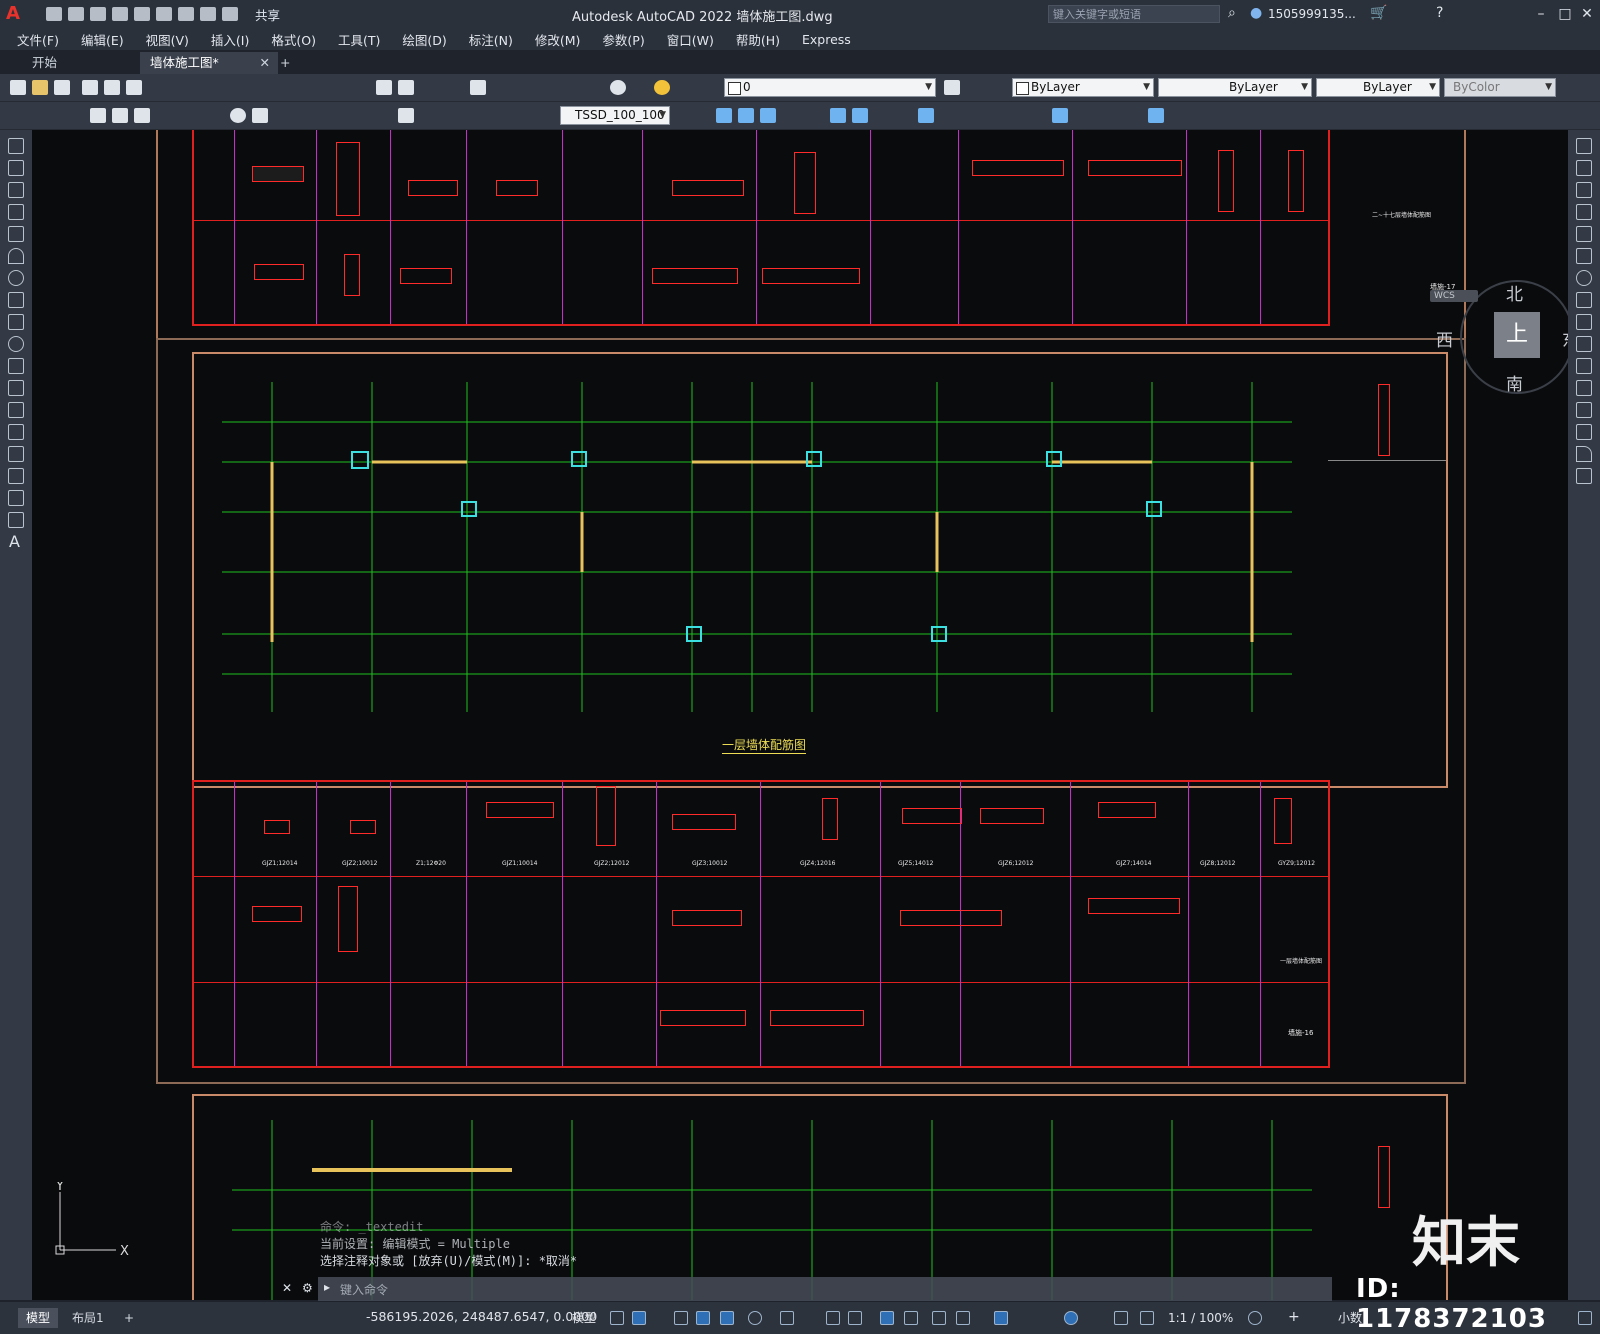 This screenshot has width=1600, height=1334. I want to click on menu-format: 格式(O), so click(293, 39).